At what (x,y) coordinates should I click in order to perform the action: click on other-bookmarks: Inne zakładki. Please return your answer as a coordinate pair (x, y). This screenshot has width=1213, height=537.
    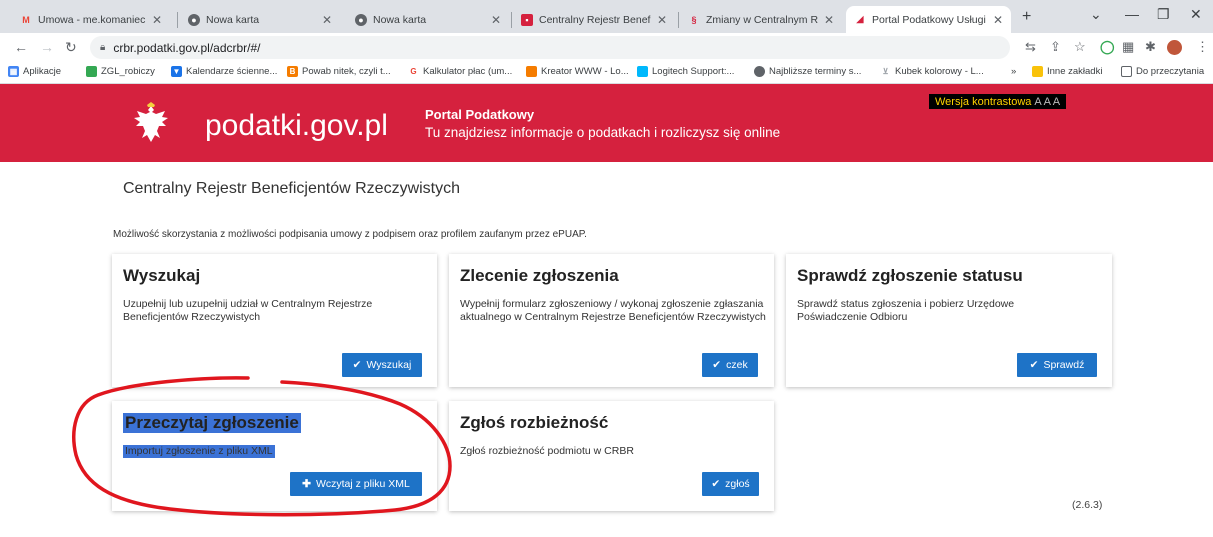
    Looking at the image, I should click on (1067, 71).